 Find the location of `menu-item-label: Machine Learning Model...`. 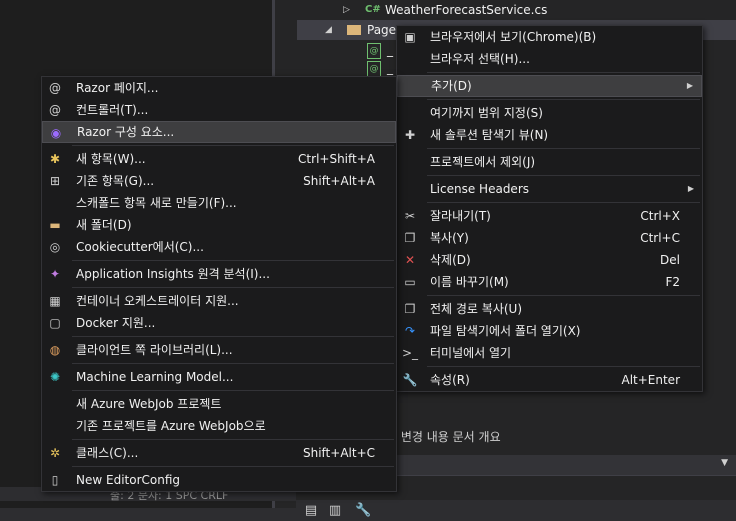

menu-item-label: Machine Learning Model... is located at coordinates (155, 377).